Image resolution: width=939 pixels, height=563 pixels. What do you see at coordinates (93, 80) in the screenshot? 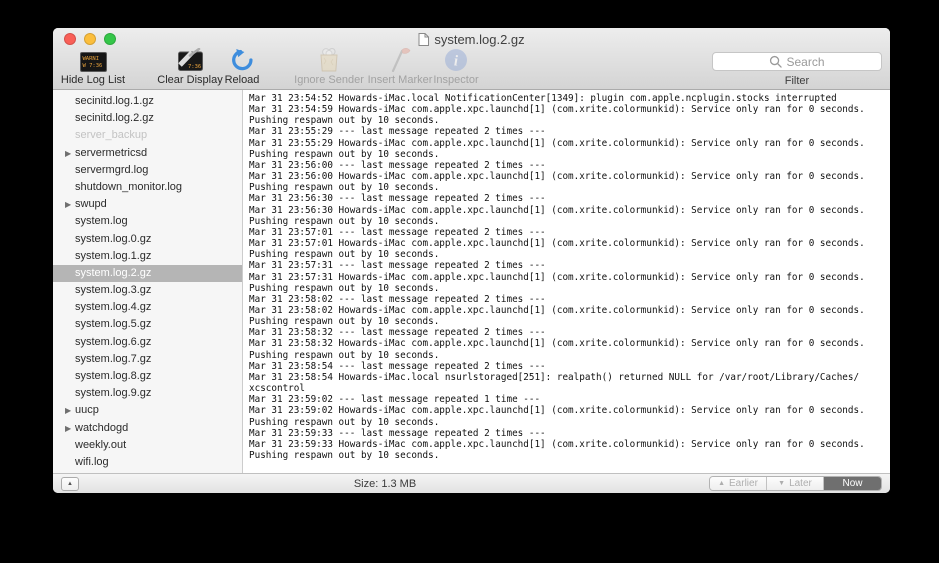
I see `hide-log-list-label: Hide Log List` at bounding box center [93, 80].